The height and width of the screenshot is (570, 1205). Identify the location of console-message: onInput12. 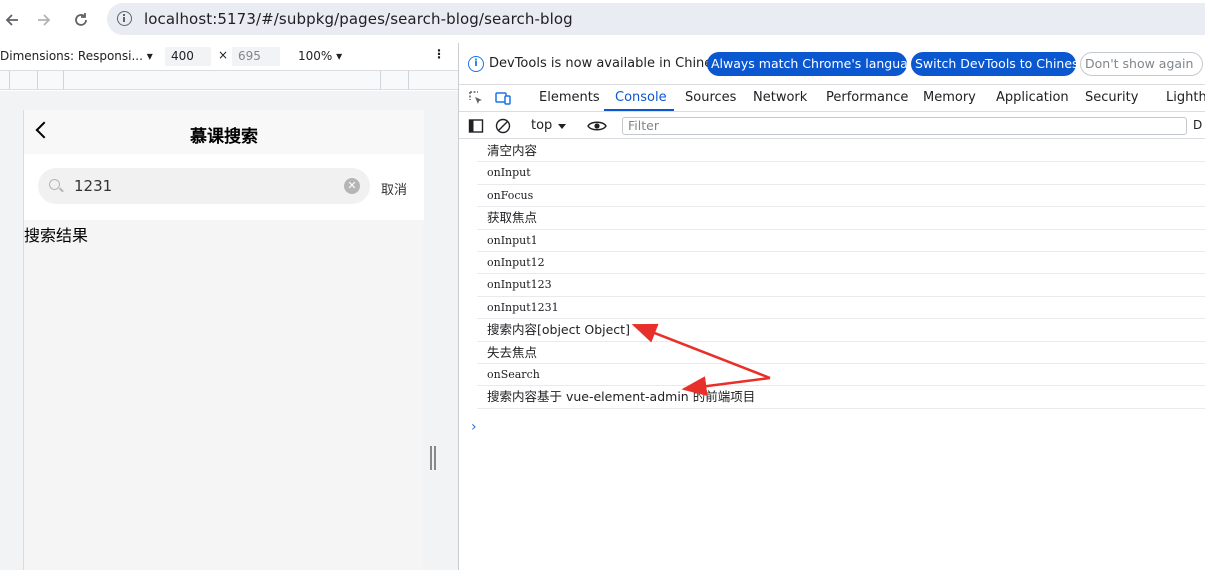
(841, 263).